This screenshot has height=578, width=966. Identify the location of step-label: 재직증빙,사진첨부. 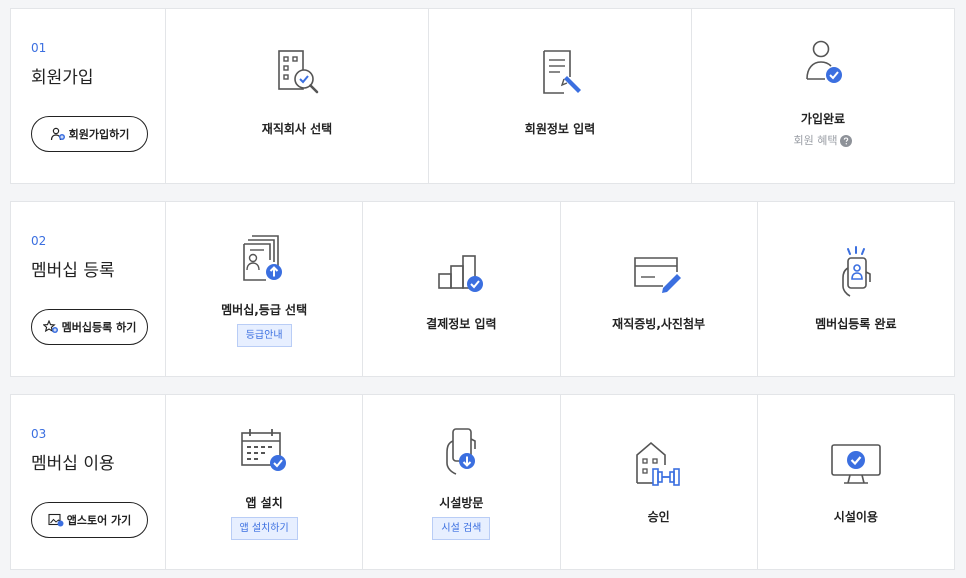
(659, 324).